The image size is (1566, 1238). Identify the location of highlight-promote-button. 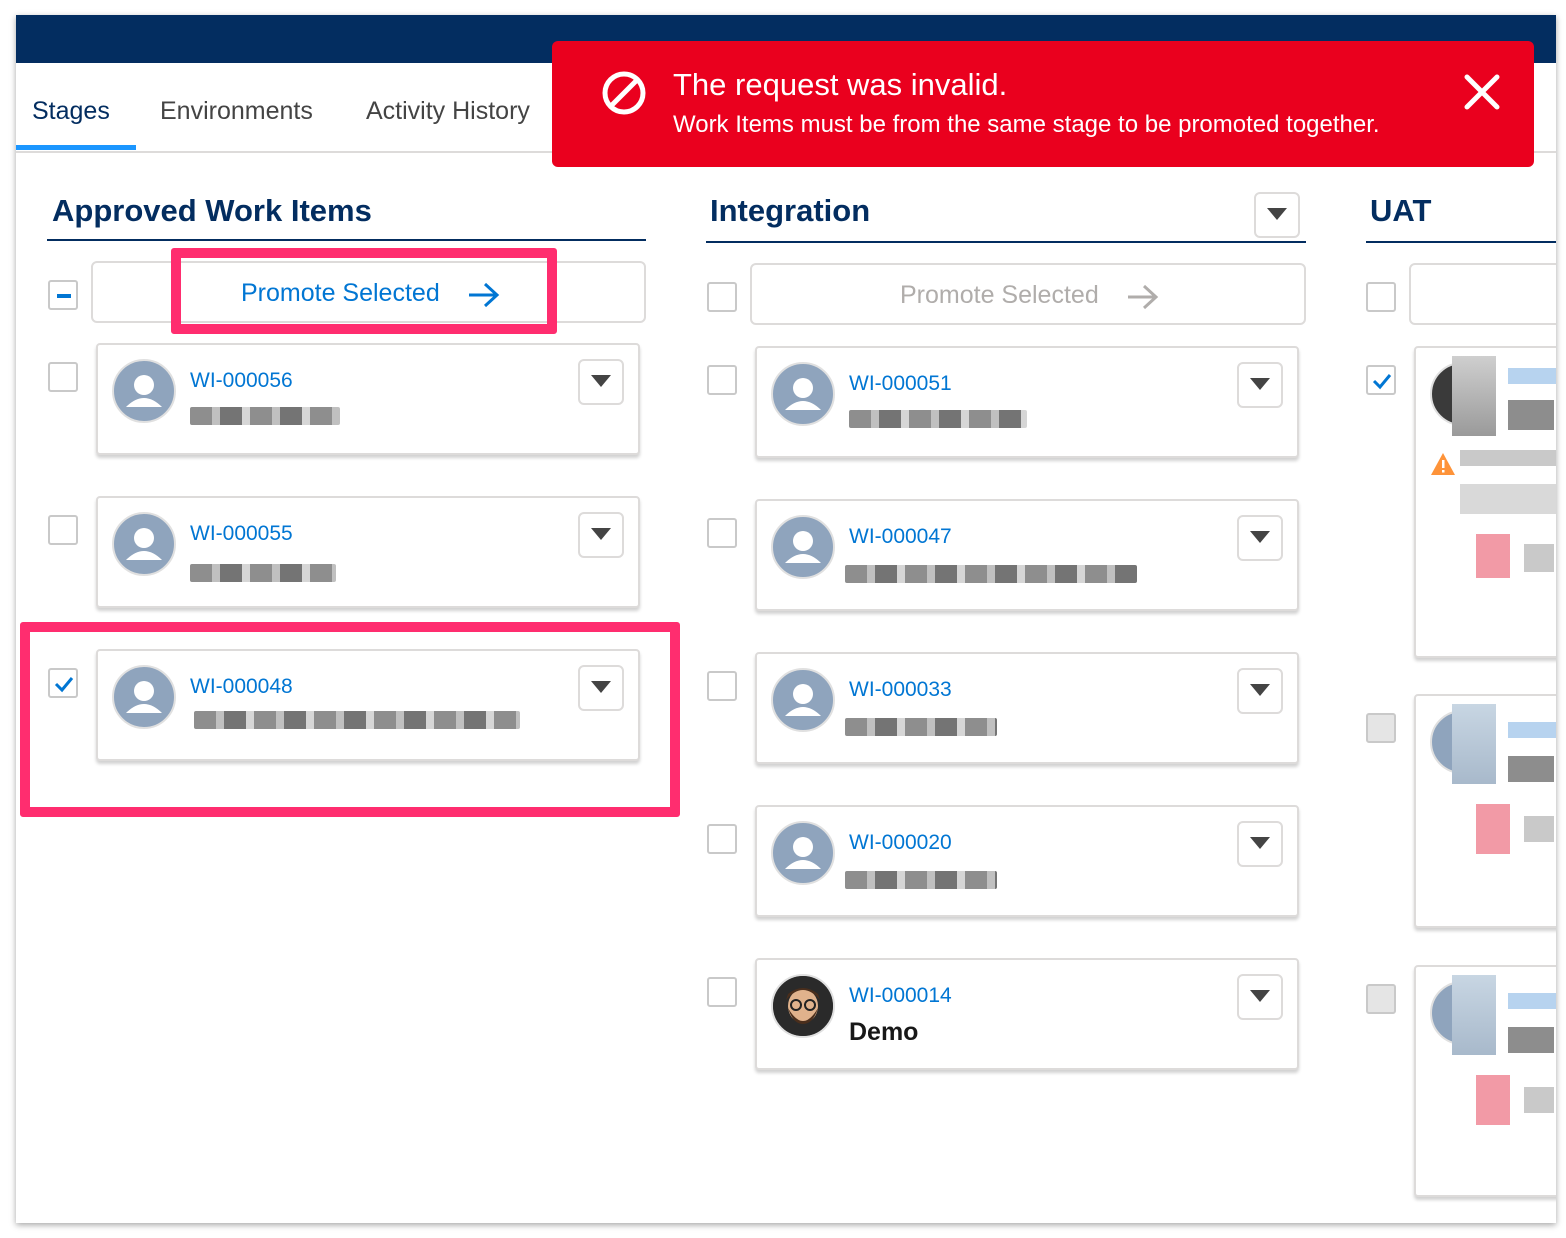
(364, 291).